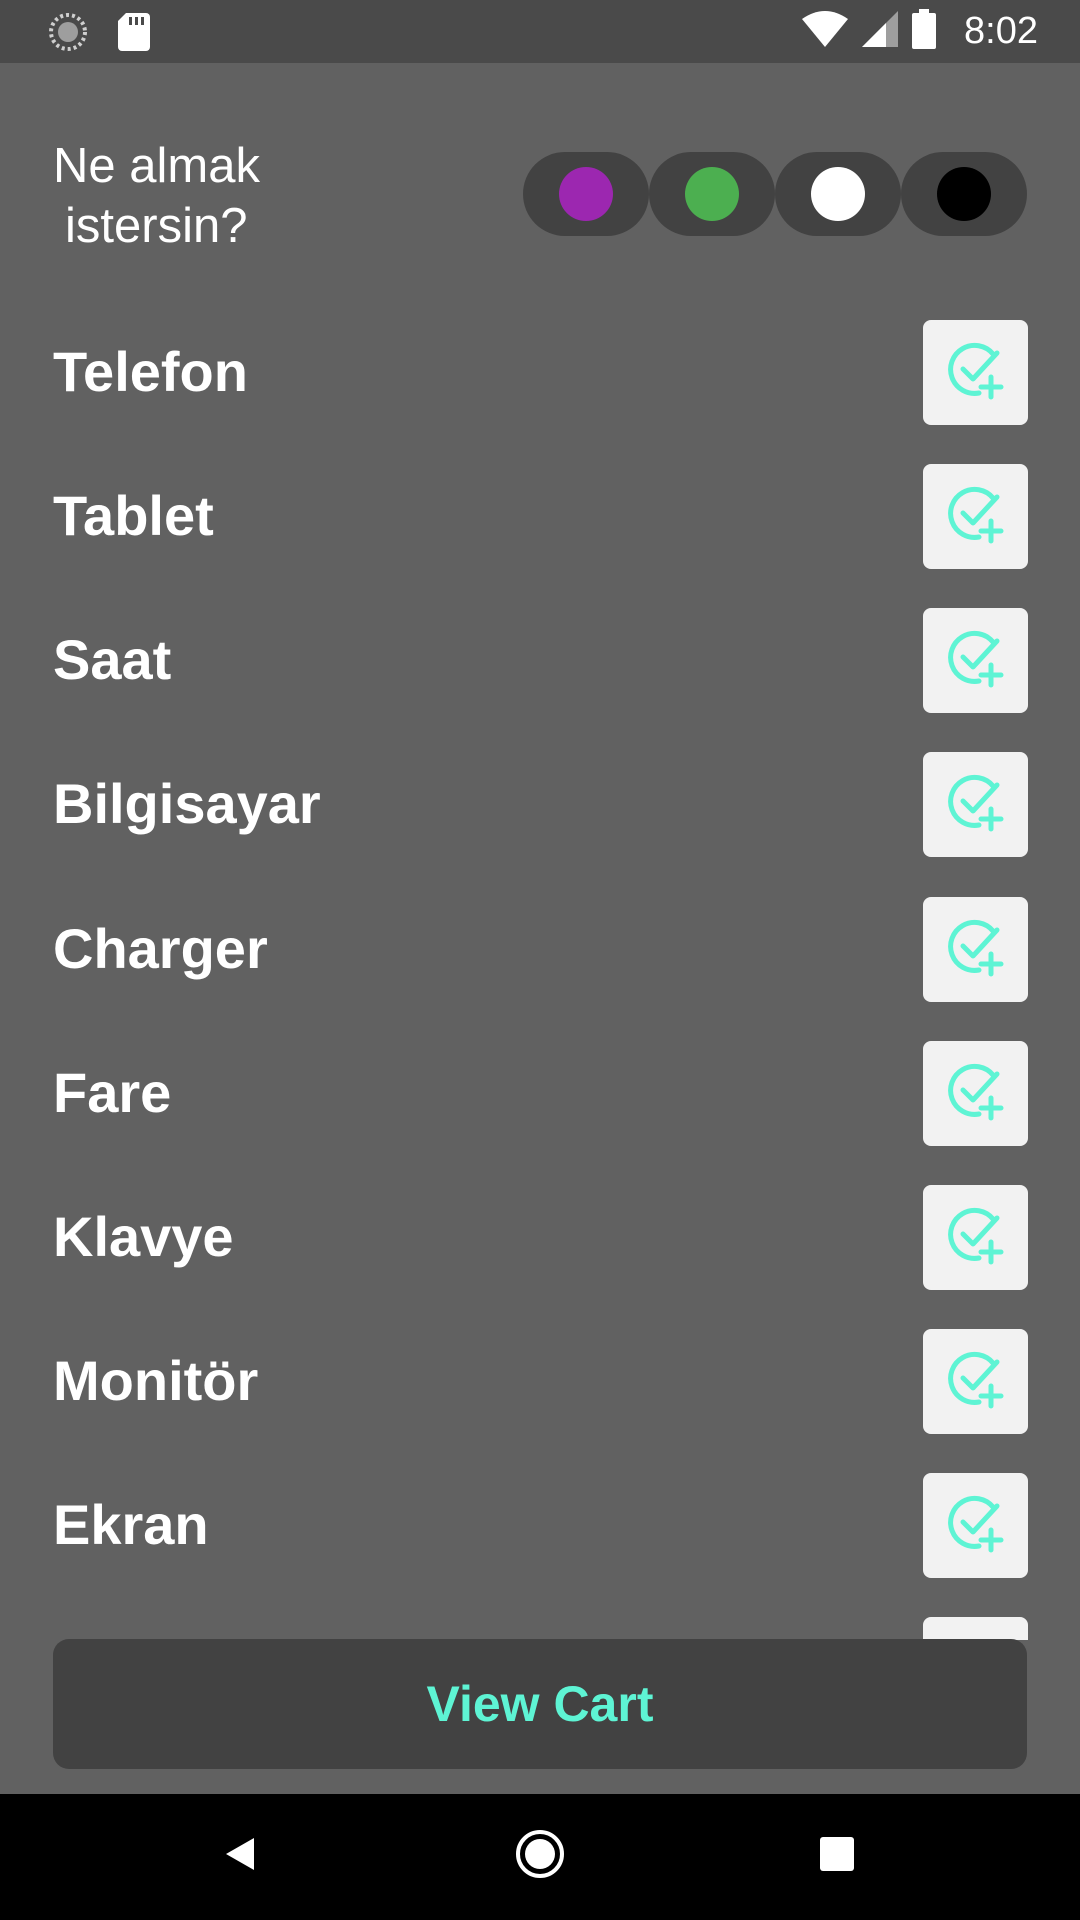 Image resolution: width=1080 pixels, height=1920 pixels. I want to click on list-item: Klavye, so click(540, 1237).